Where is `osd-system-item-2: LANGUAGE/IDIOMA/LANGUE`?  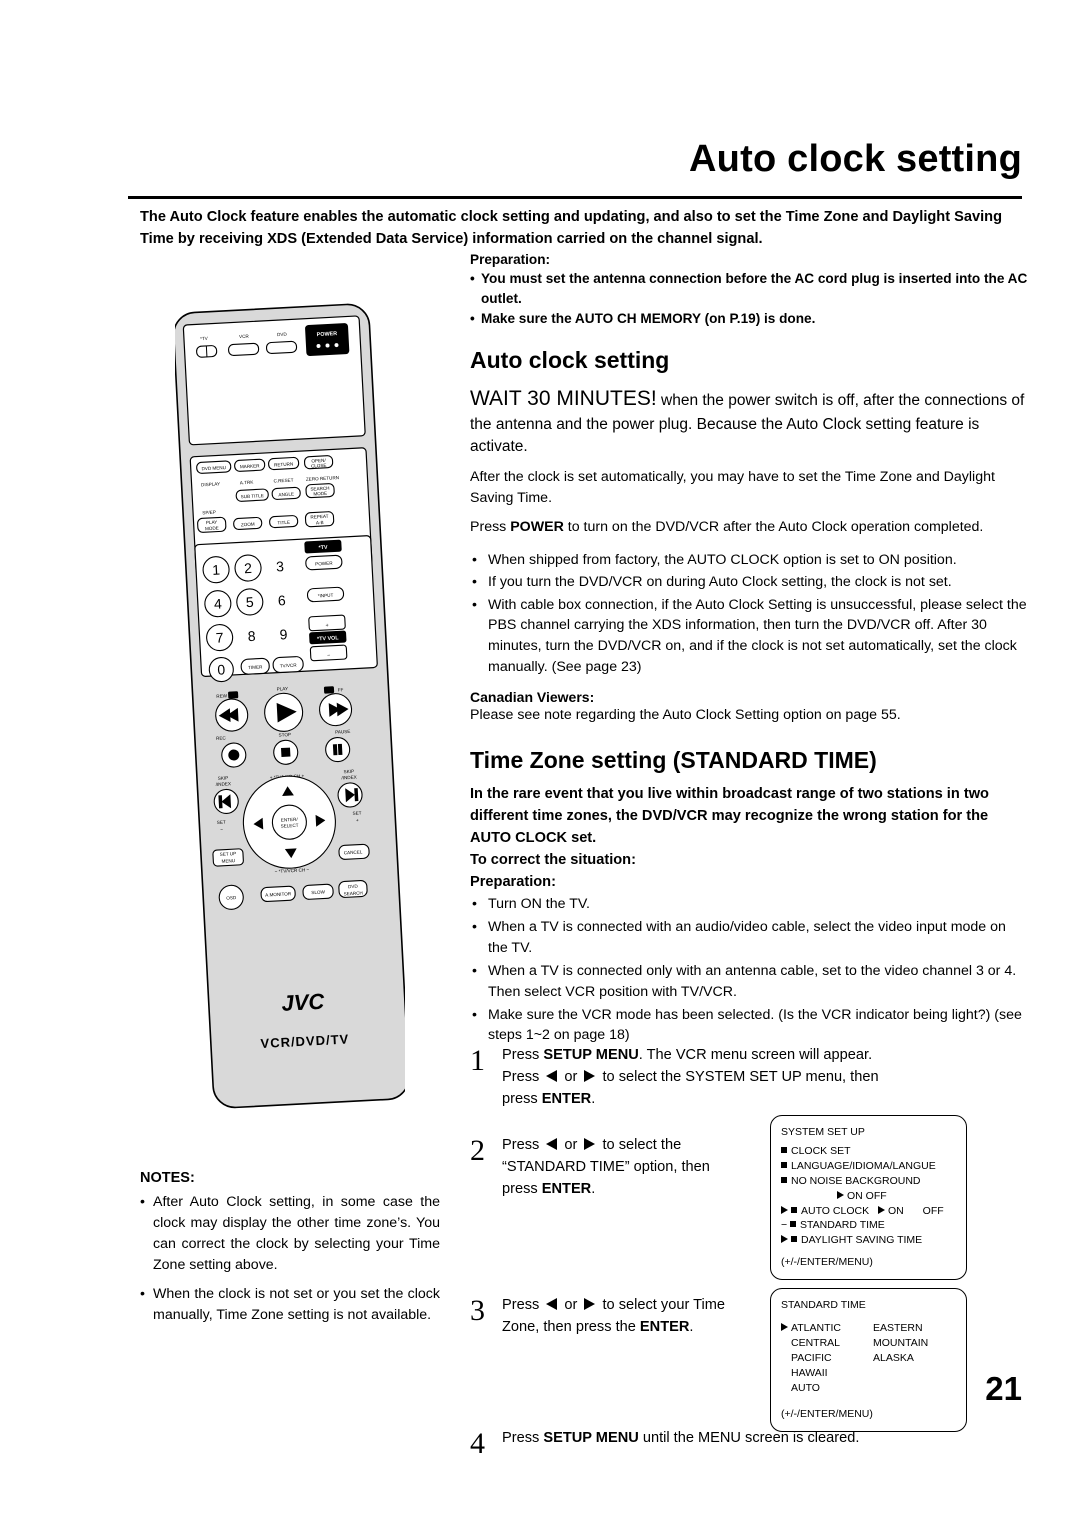 osd-system-item-2: LANGUAGE/IDIOMA/LANGUE is located at coordinates (868, 1166).